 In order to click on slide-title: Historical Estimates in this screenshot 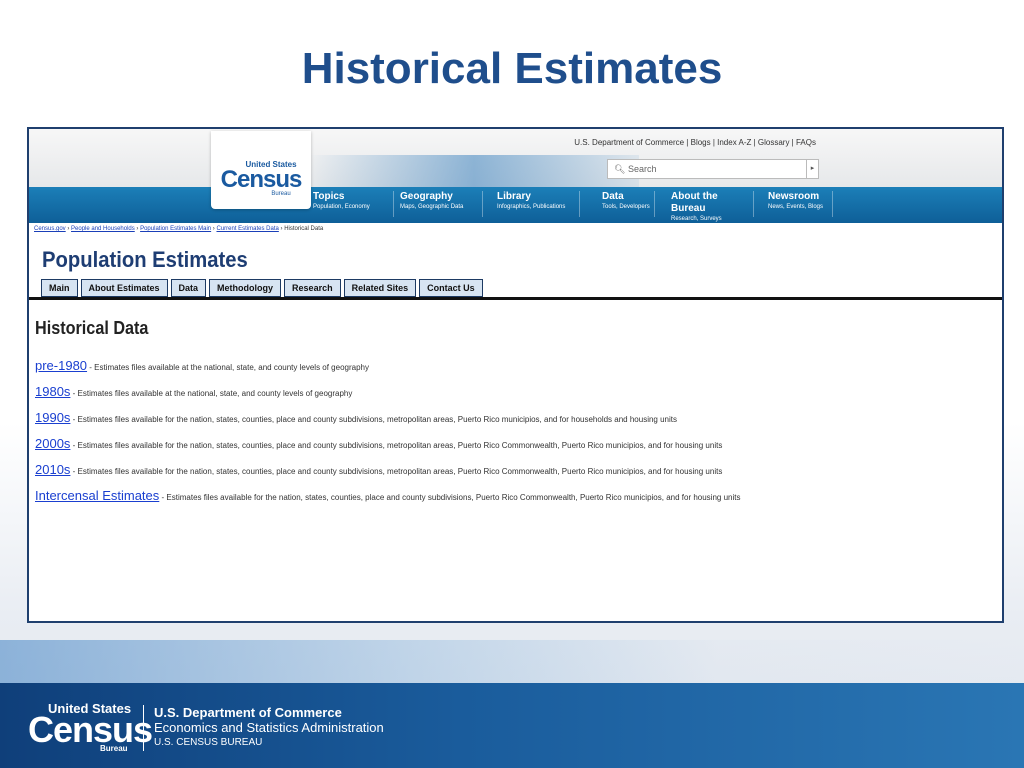, I will do `click(512, 68)`.